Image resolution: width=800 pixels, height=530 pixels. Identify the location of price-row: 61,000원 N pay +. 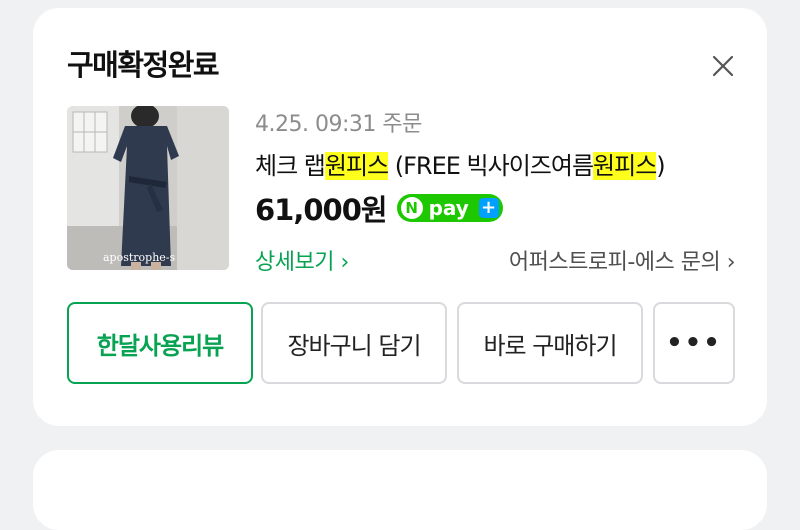
(379, 208).